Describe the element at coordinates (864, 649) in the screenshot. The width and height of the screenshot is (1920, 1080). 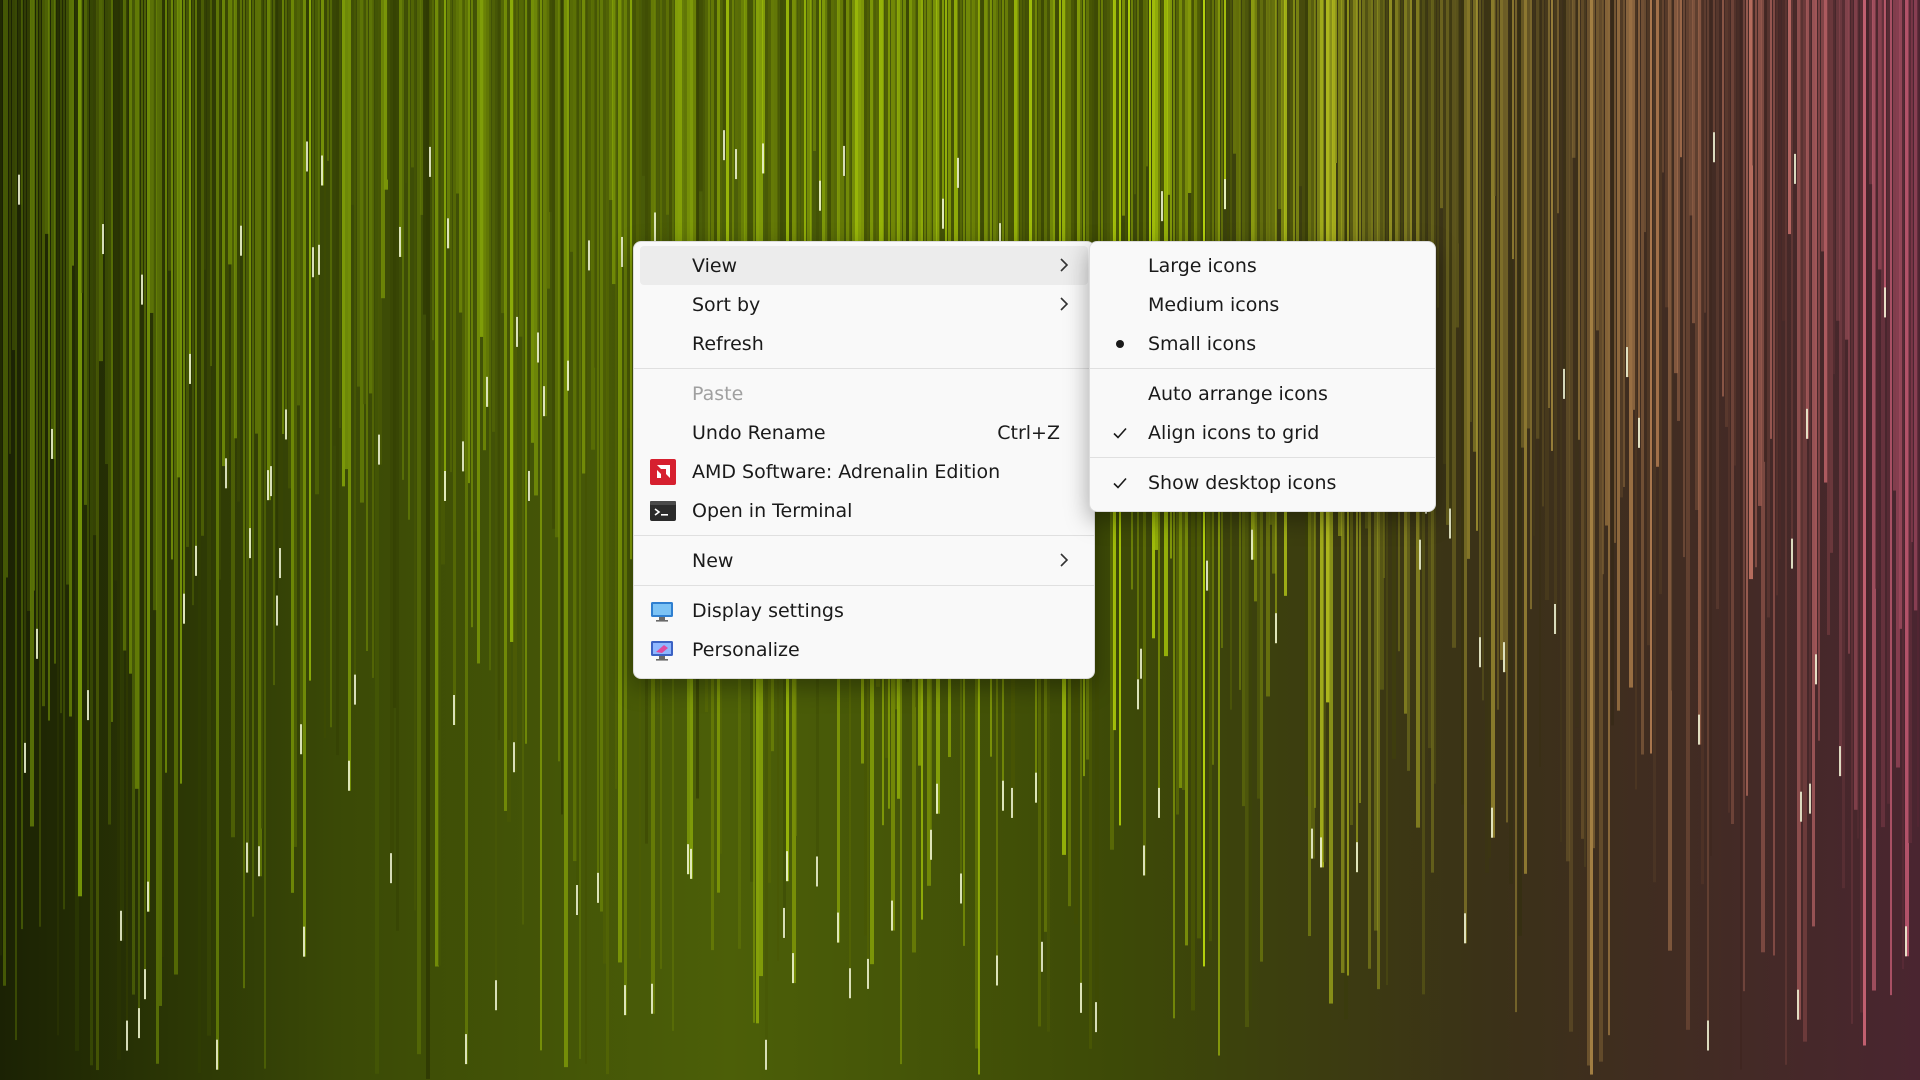
I see `menu-item-personalize: Personalize` at that location.